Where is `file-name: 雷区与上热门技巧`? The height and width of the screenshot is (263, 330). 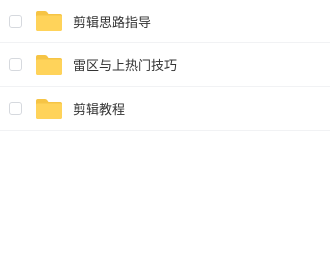 file-name: 雷区与上热门技巧 is located at coordinates (125, 64).